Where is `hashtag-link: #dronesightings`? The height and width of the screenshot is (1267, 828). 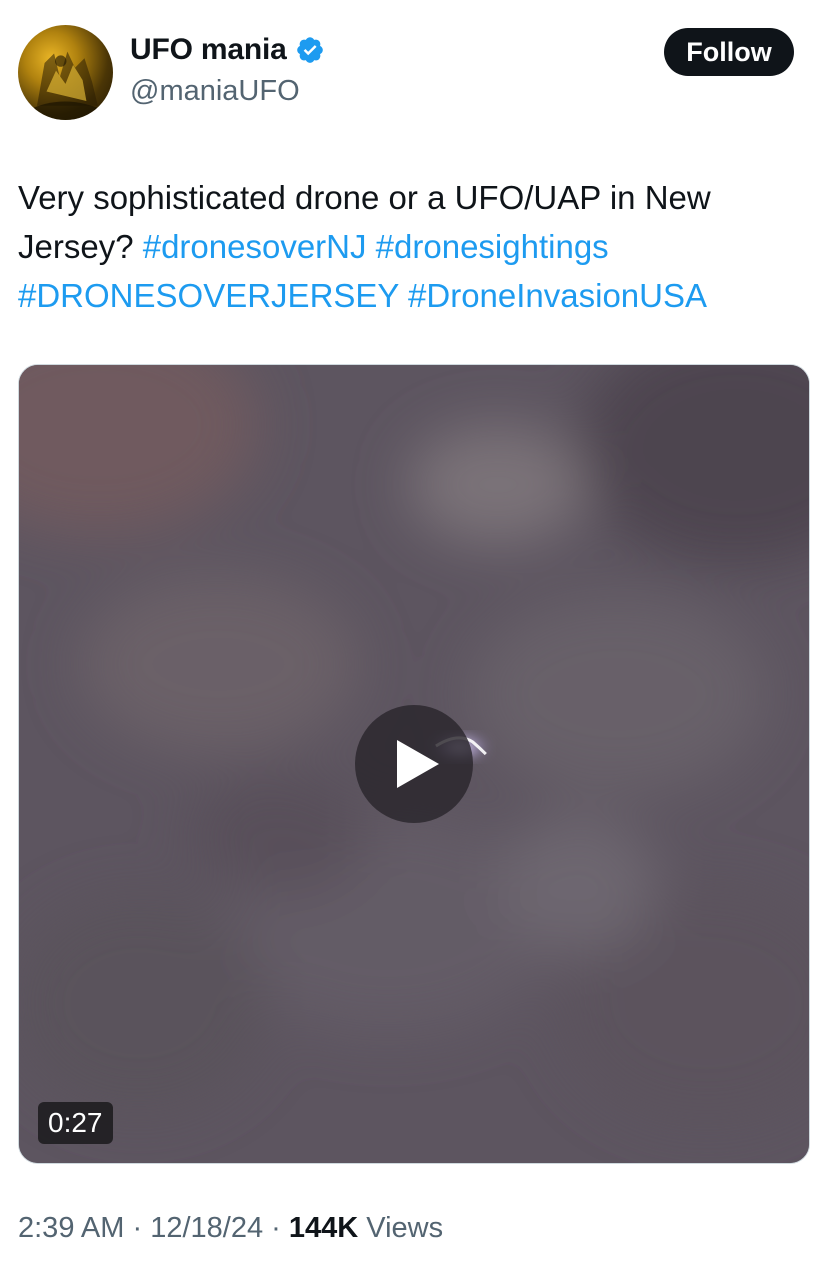 hashtag-link: #dronesightings is located at coordinates (492, 246).